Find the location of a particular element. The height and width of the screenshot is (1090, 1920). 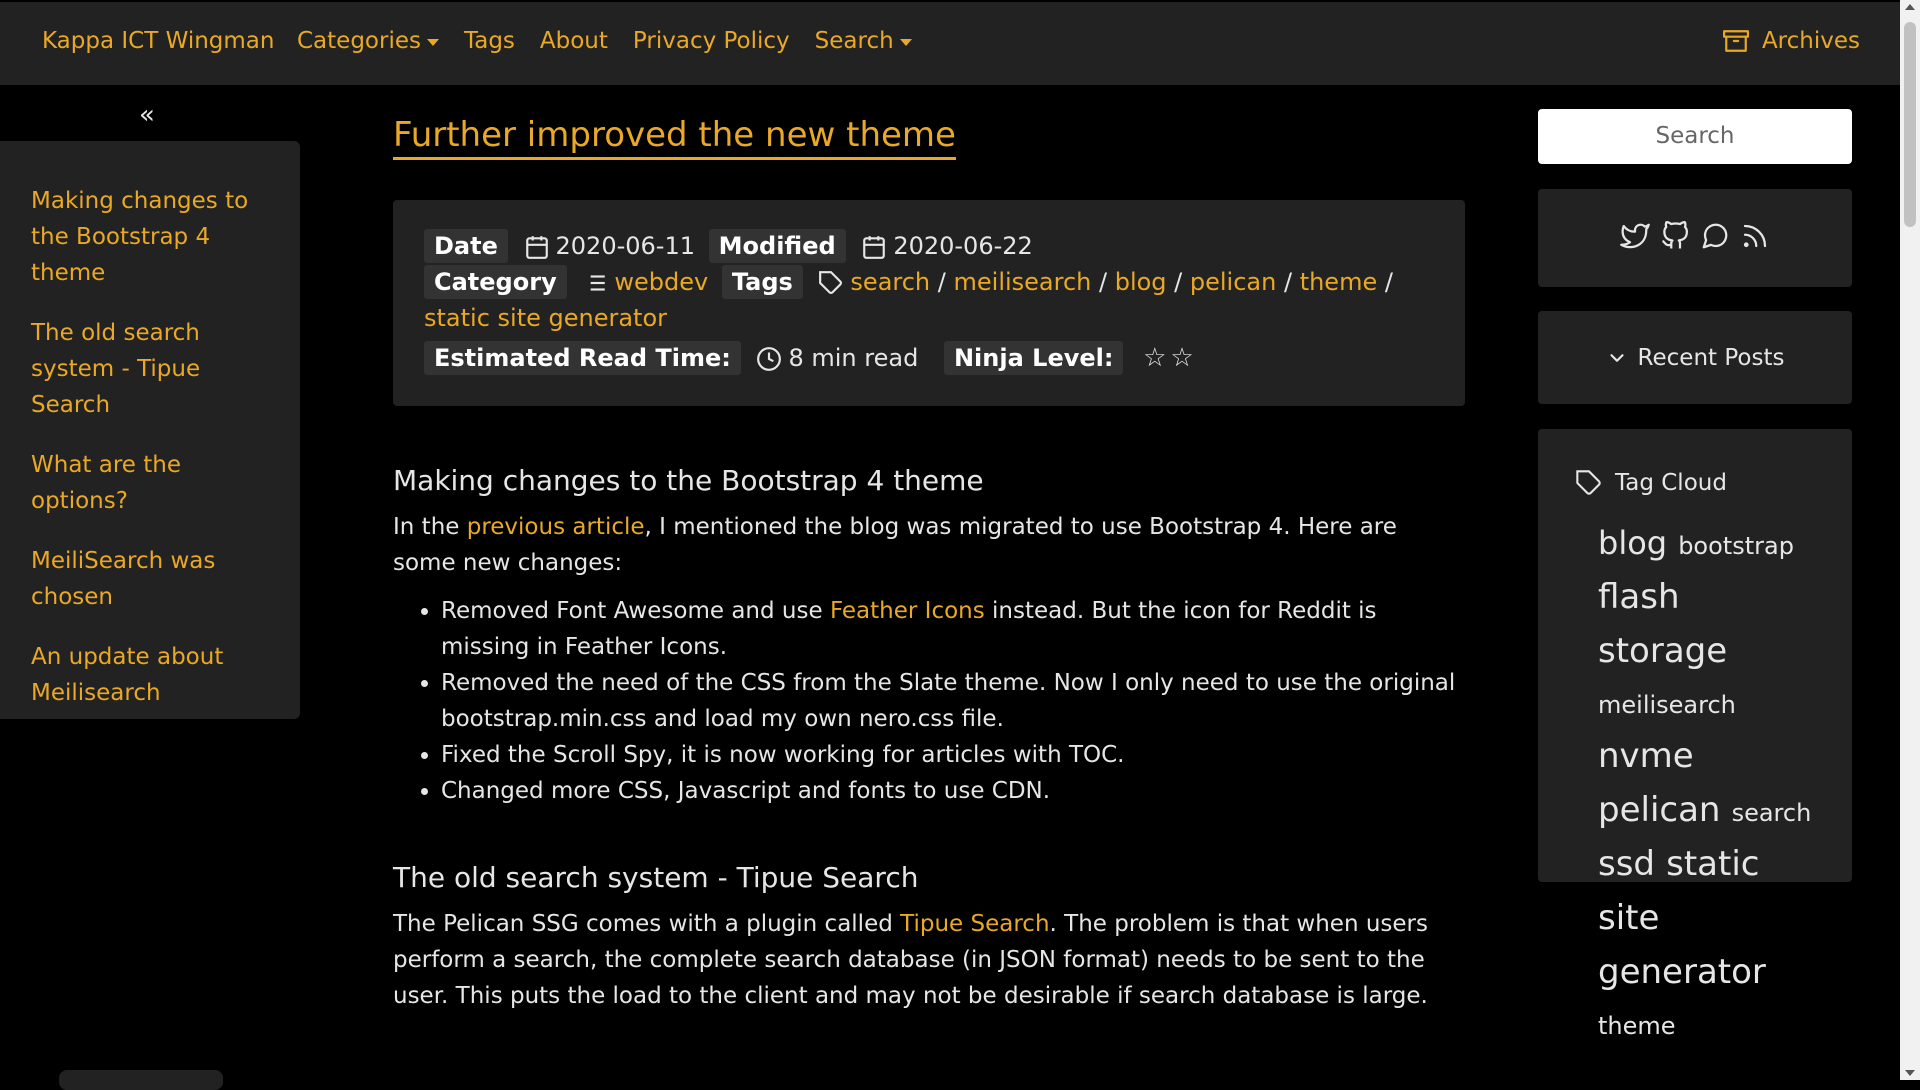

list-icon is located at coordinates (595, 283).